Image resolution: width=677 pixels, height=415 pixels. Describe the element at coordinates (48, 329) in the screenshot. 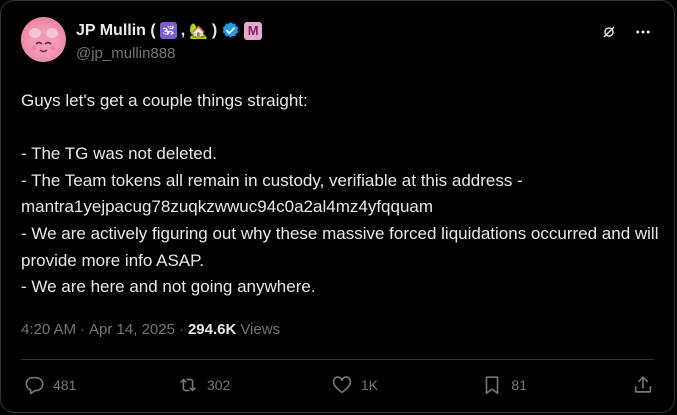

I see `post-time: 4:20 AM` at that location.